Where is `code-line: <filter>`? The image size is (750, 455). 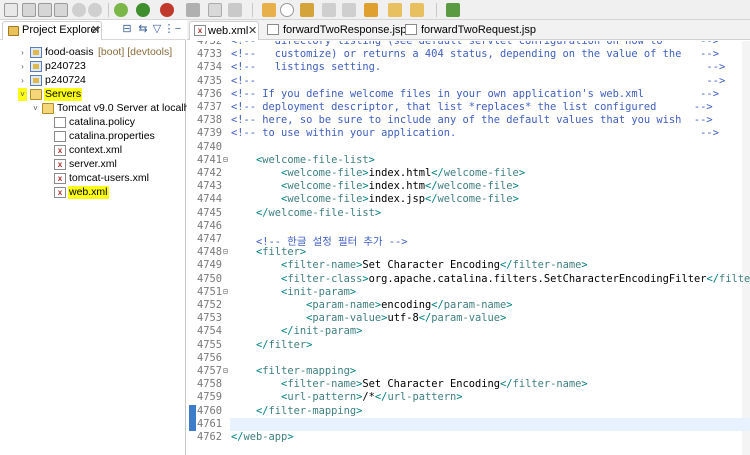
code-line: <filter> is located at coordinates (268, 252).